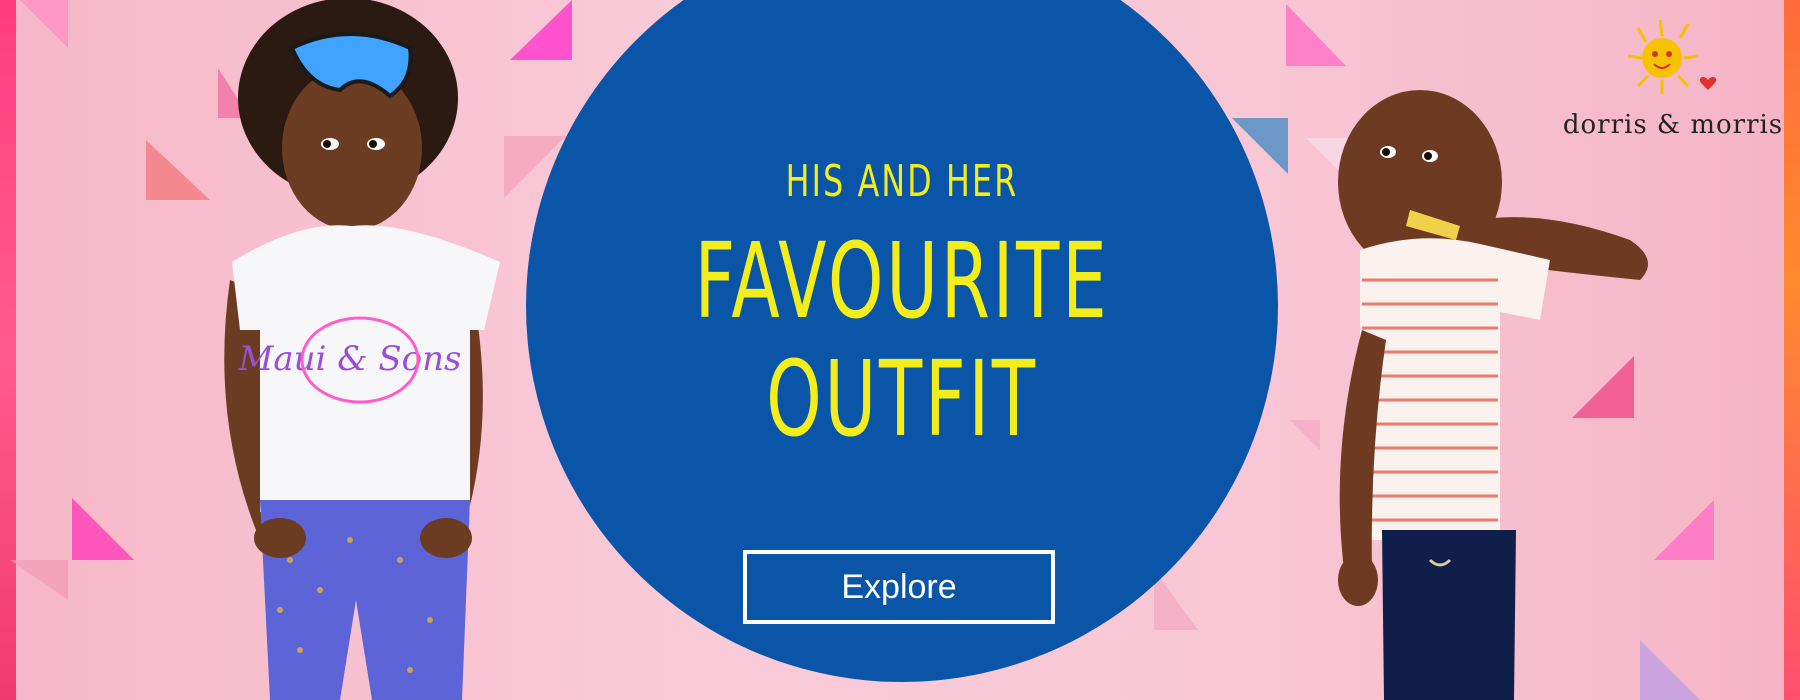 This screenshot has width=1800, height=700. Describe the element at coordinates (902, 281) in the screenshot. I see `headline-line-1: FAVOURITE` at that location.